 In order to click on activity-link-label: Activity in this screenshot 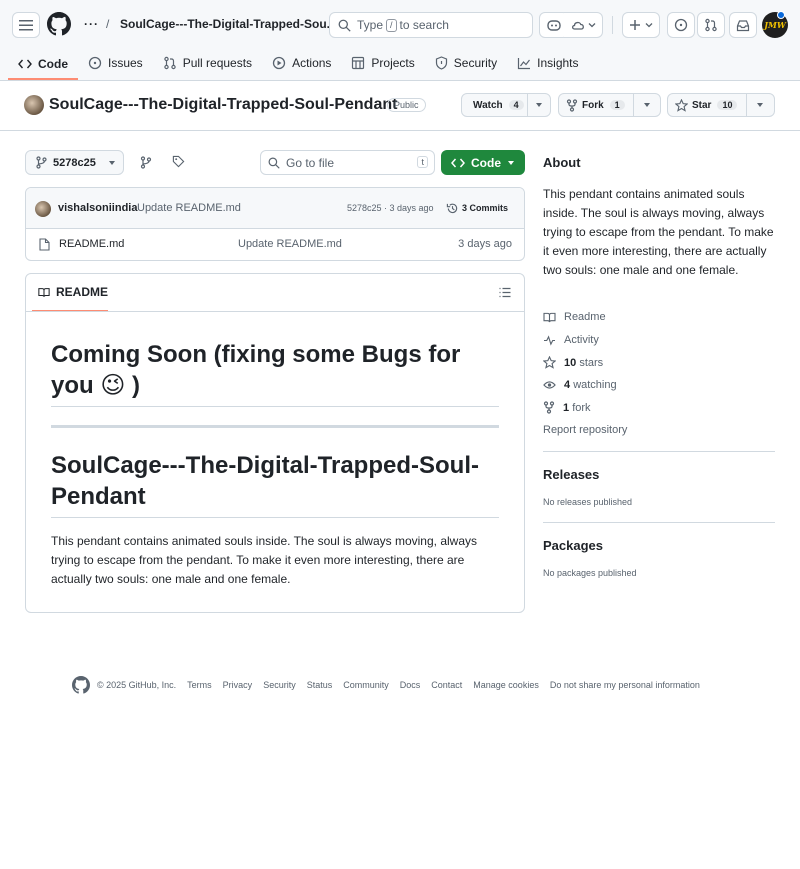, I will do `click(581, 340)`.